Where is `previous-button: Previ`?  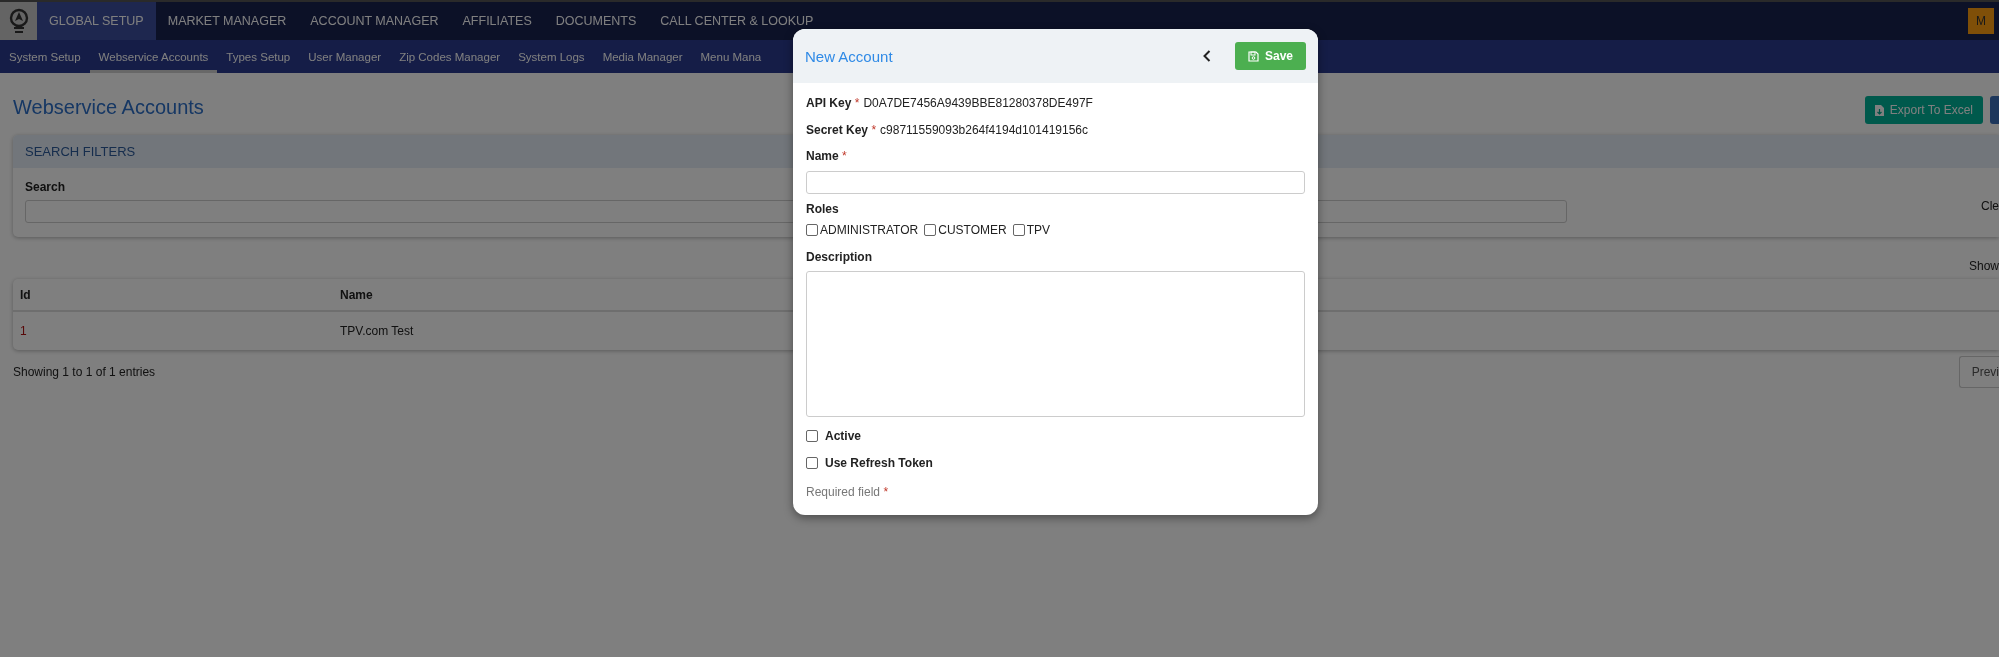
previous-button: Previ is located at coordinates (1978, 372).